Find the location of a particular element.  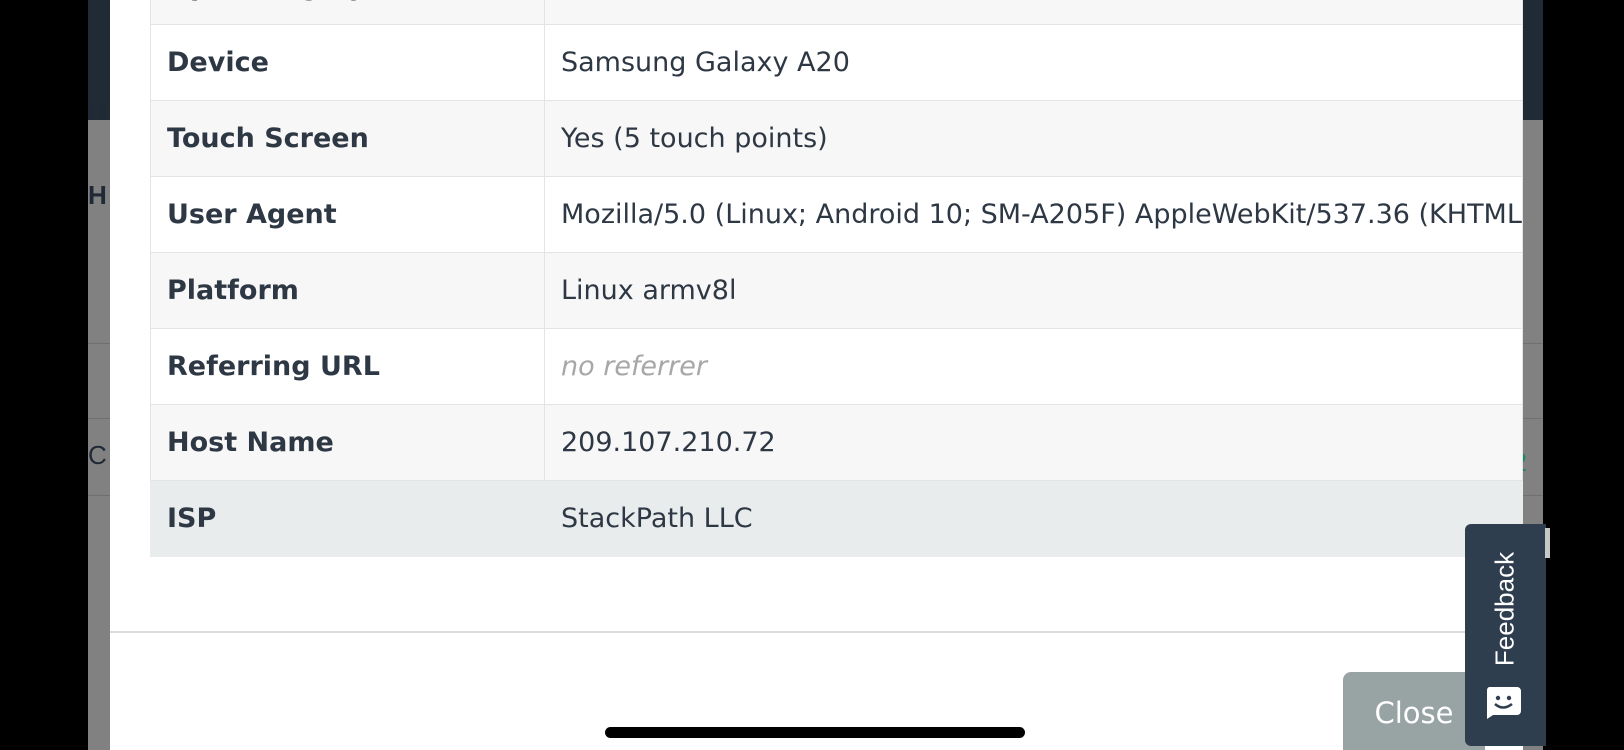

row-label: User Agent is located at coordinates (347, 214).